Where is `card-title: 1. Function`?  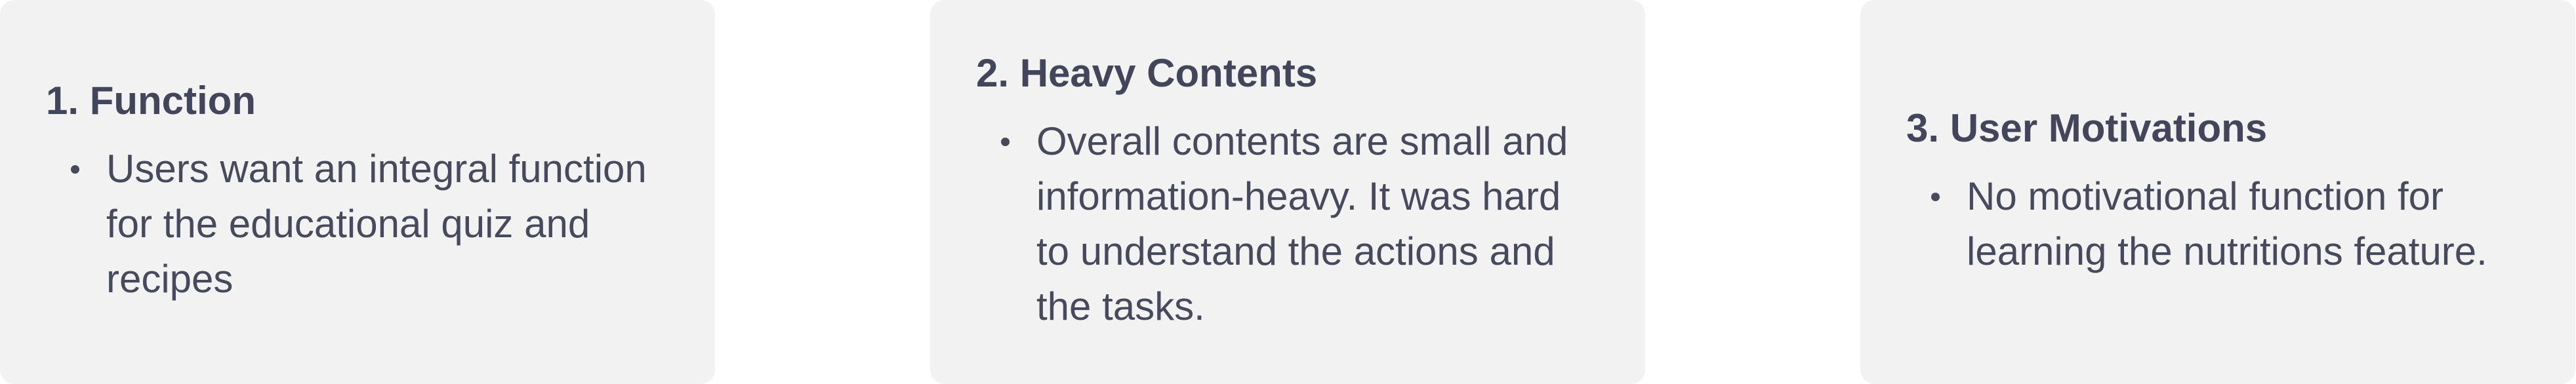
card-title: 1. Function is located at coordinates (151, 101).